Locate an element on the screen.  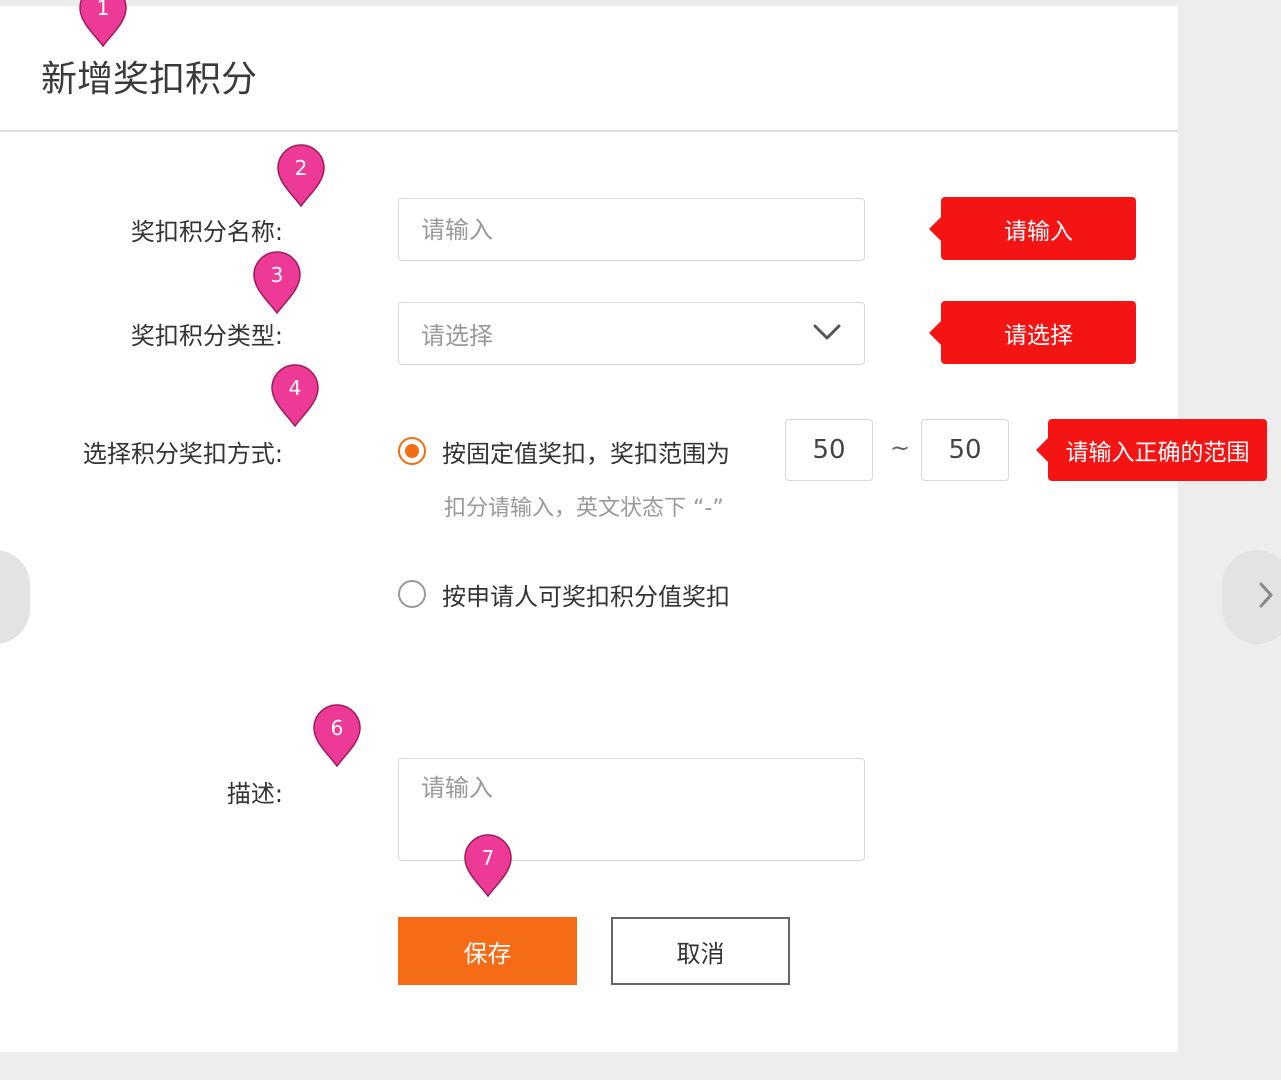
annotation-marker-6: 6 is located at coordinates (337, 736).